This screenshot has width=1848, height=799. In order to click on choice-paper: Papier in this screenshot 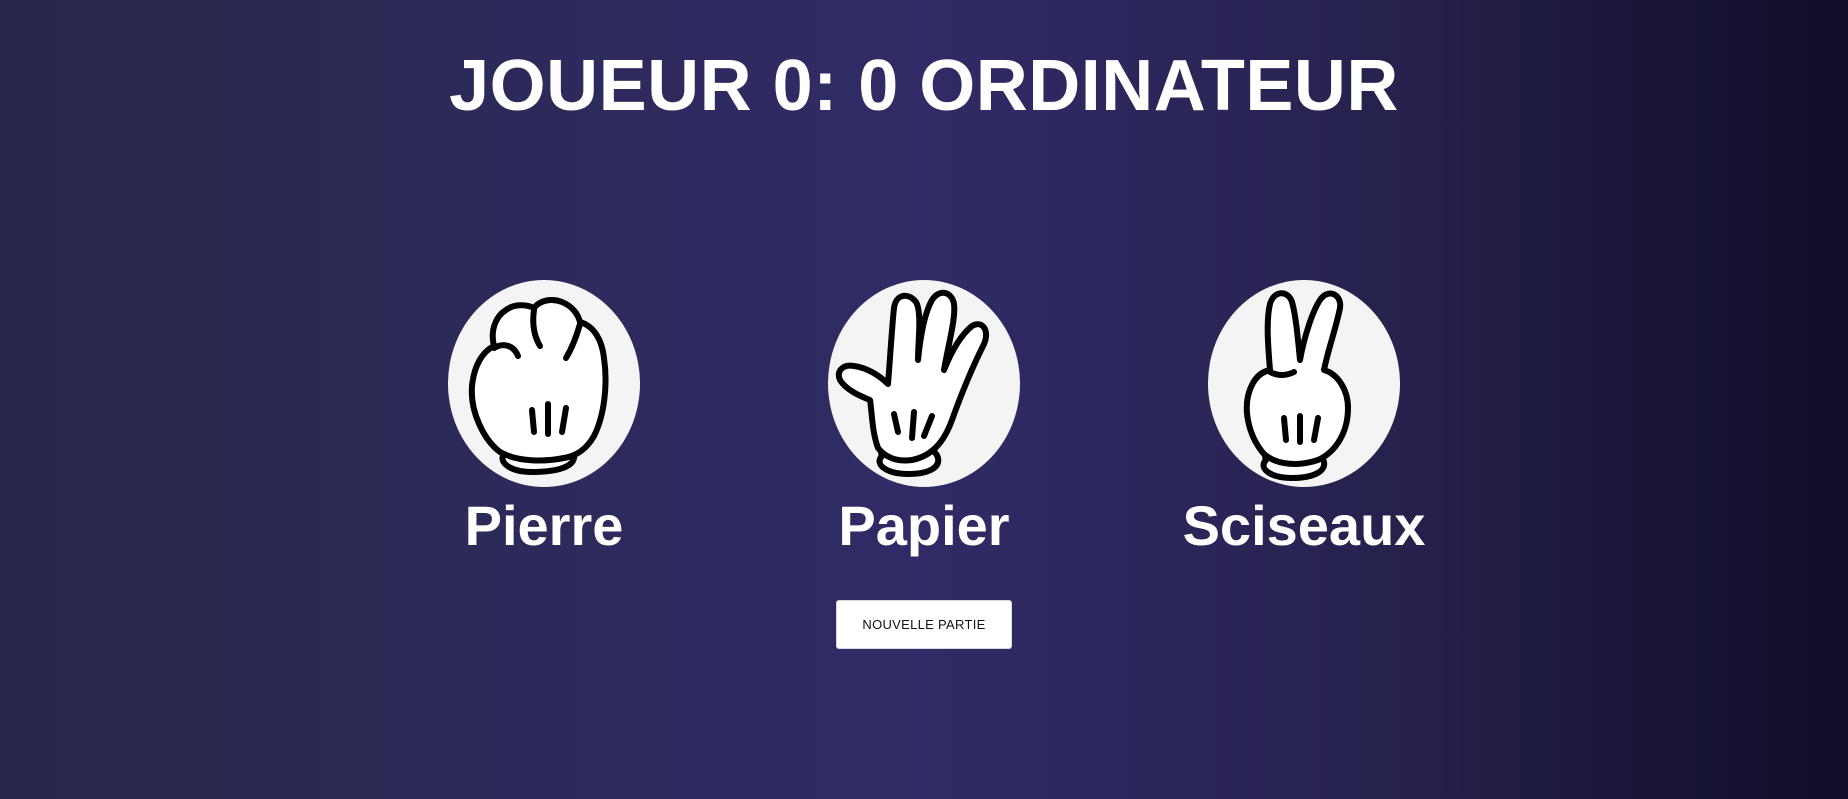, I will do `click(924, 418)`.